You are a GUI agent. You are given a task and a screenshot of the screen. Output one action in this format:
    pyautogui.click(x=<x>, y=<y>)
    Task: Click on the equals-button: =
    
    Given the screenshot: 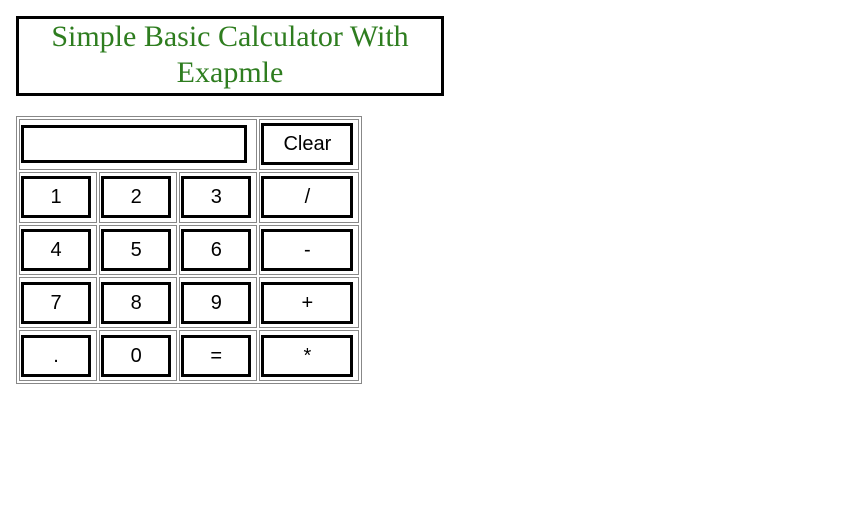 What is the action you would take?
    pyautogui.click(x=216, y=355)
    